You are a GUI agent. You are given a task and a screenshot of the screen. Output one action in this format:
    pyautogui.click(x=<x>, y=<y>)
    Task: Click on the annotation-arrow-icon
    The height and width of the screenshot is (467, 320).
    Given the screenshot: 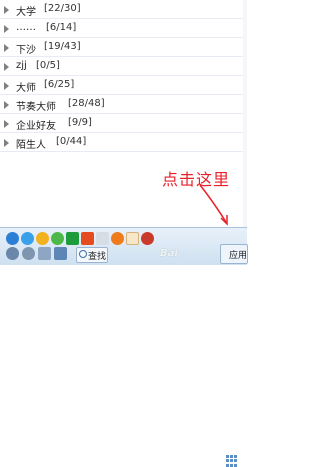 What is the action you would take?
    pyautogui.click(x=213, y=205)
    